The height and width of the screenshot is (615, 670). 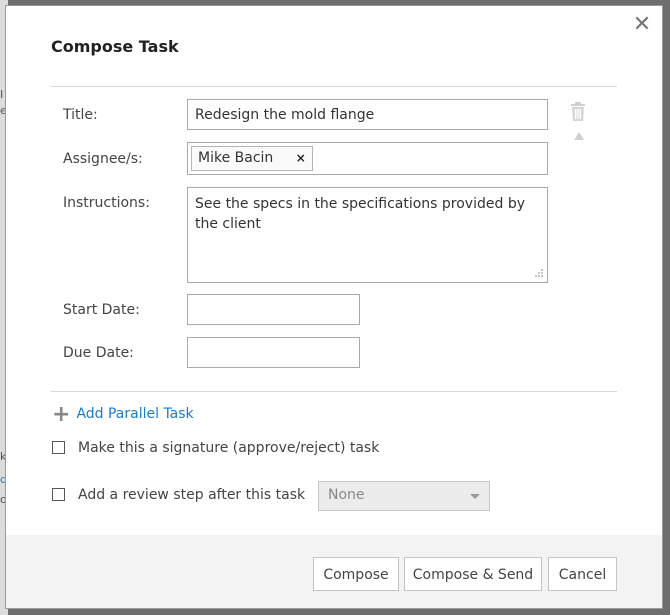 What do you see at coordinates (582, 574) in the screenshot?
I see `cancel-button: Cancel` at bounding box center [582, 574].